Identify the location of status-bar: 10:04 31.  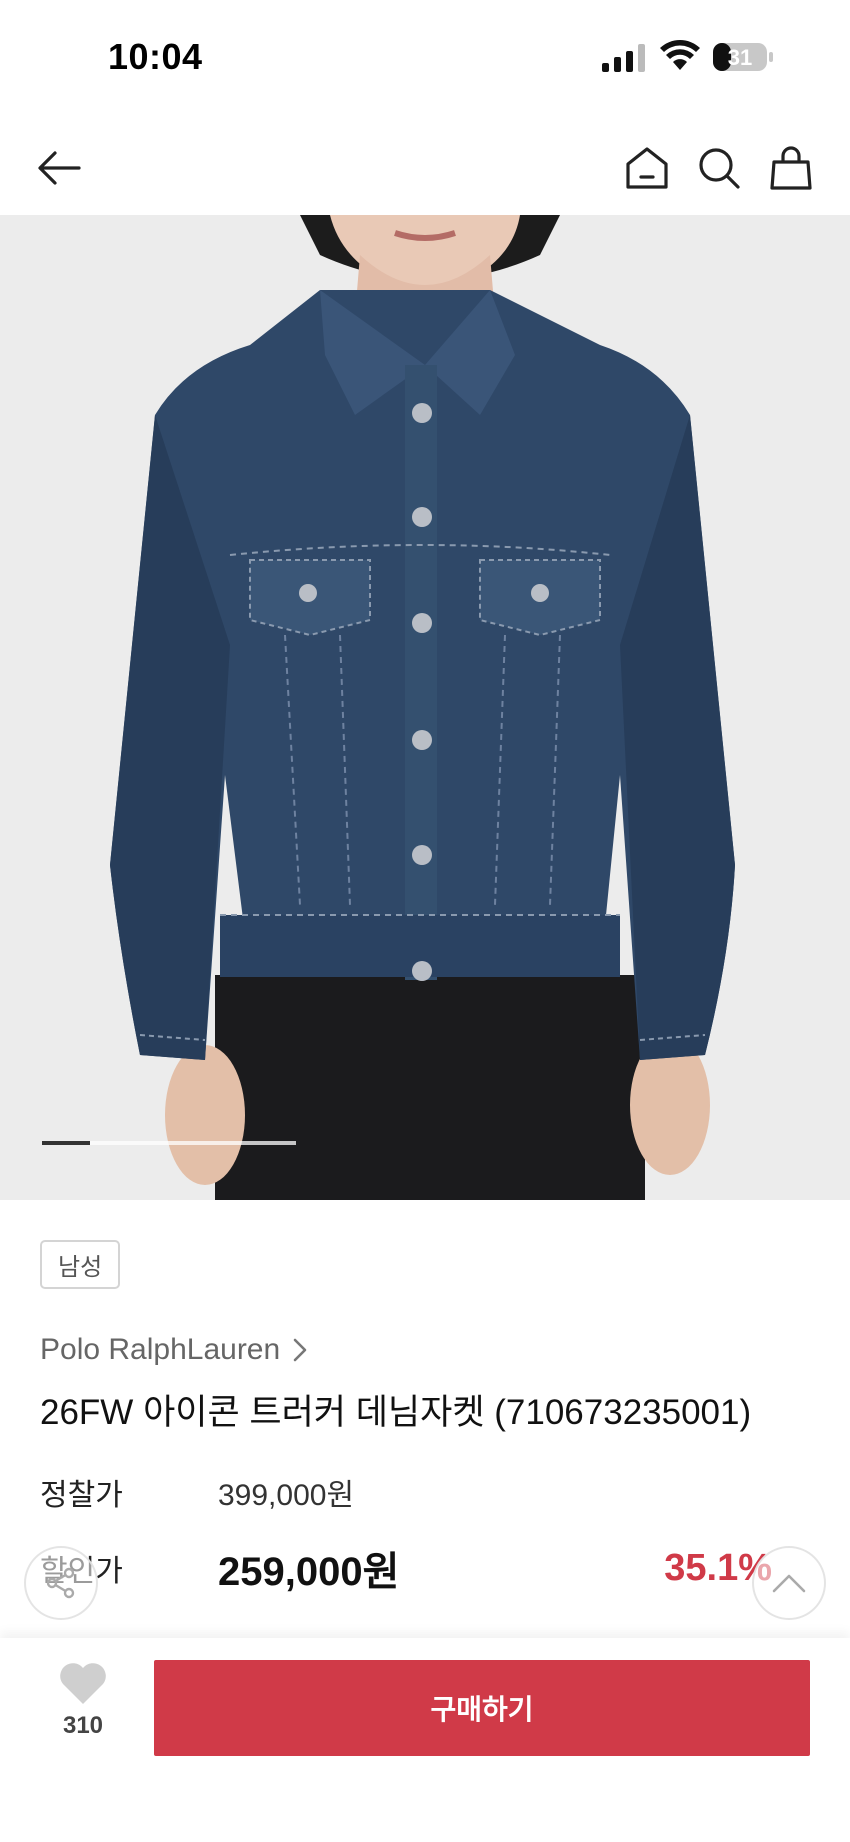
(425, 55).